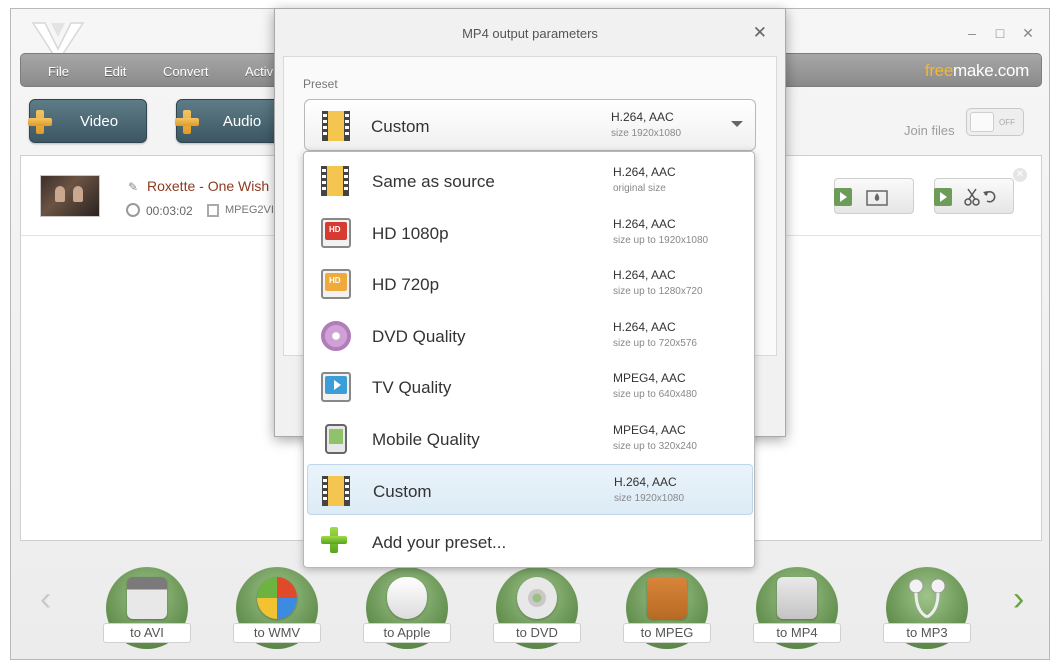  Describe the element at coordinates (58, 71) in the screenshot. I see `menu-file: File` at that location.